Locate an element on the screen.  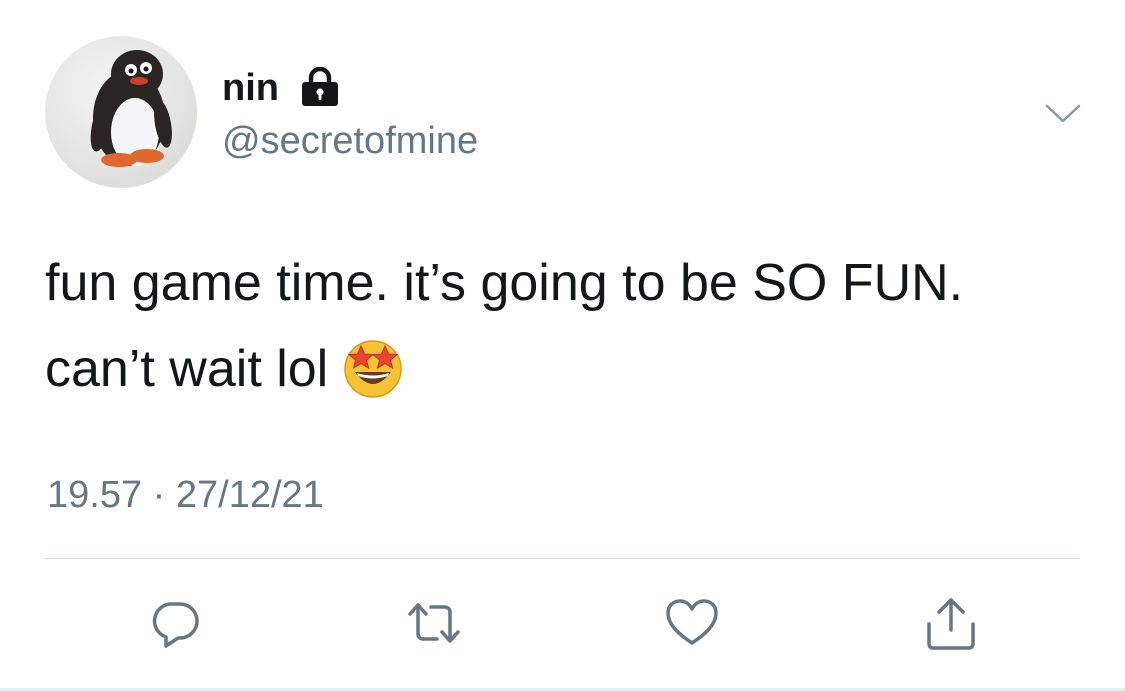
display-name: nin is located at coordinates (250, 88).